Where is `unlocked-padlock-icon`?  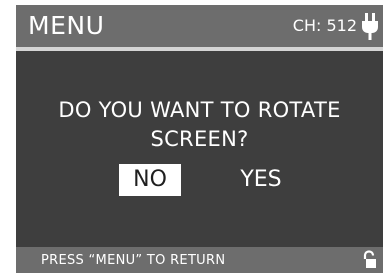
unlocked-padlock-icon is located at coordinates (369, 259).